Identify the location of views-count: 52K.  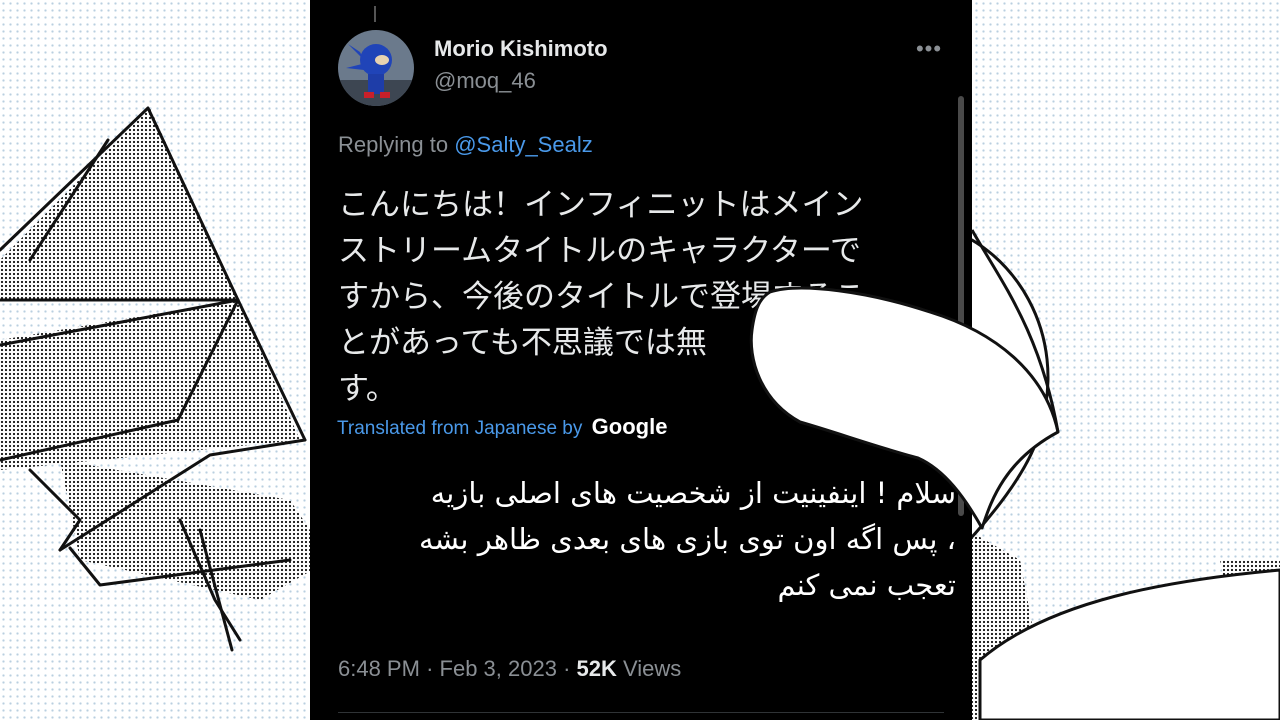
(597, 668).